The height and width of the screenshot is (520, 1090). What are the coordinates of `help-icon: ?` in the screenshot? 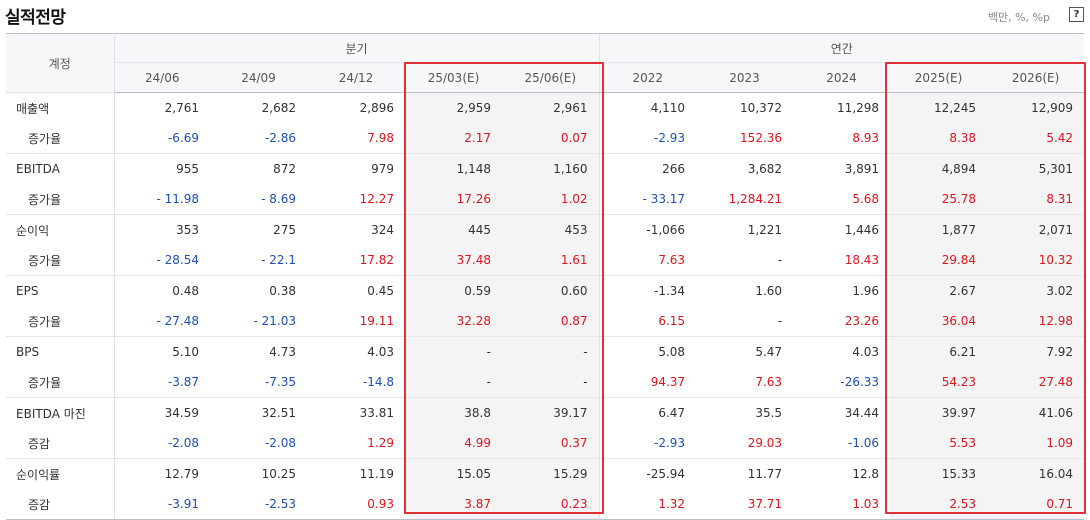 It's located at (1076, 14).